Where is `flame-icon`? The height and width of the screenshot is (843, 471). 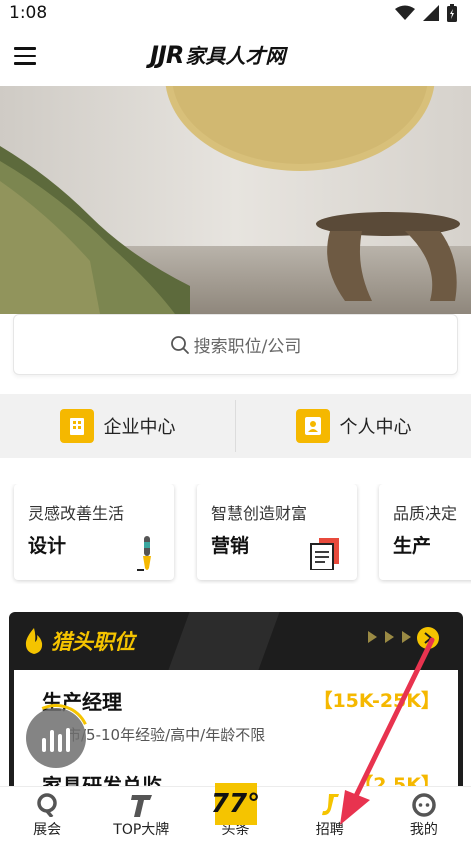
flame-icon is located at coordinates (34, 641).